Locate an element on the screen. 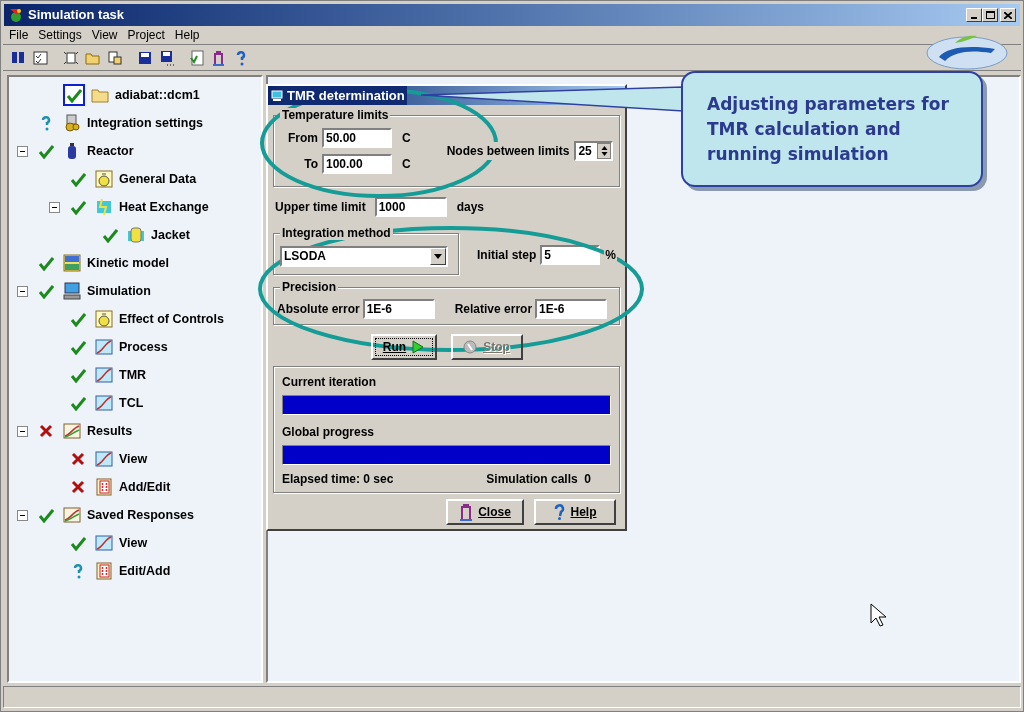  new-file-tool is located at coordinates (71, 57).